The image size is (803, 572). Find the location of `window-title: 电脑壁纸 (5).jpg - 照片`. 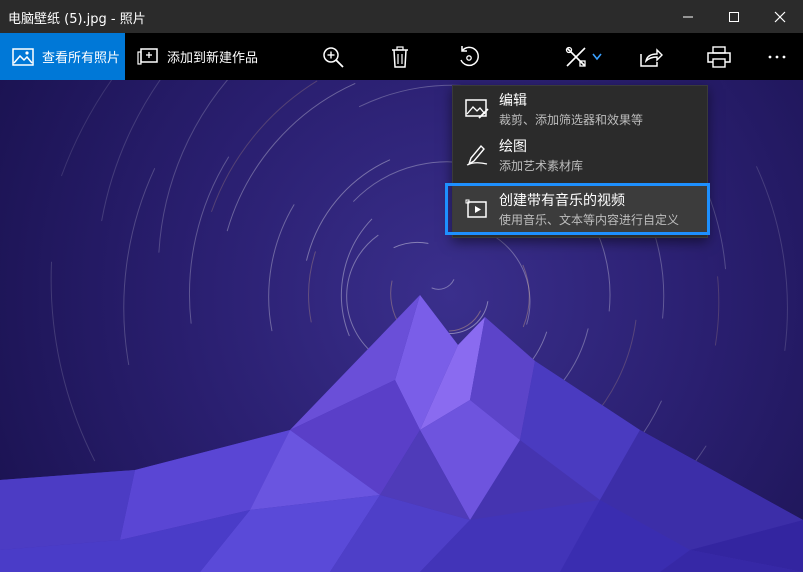

window-title: 电脑壁纸 (5).jpg - 照片 is located at coordinates (77, 19).